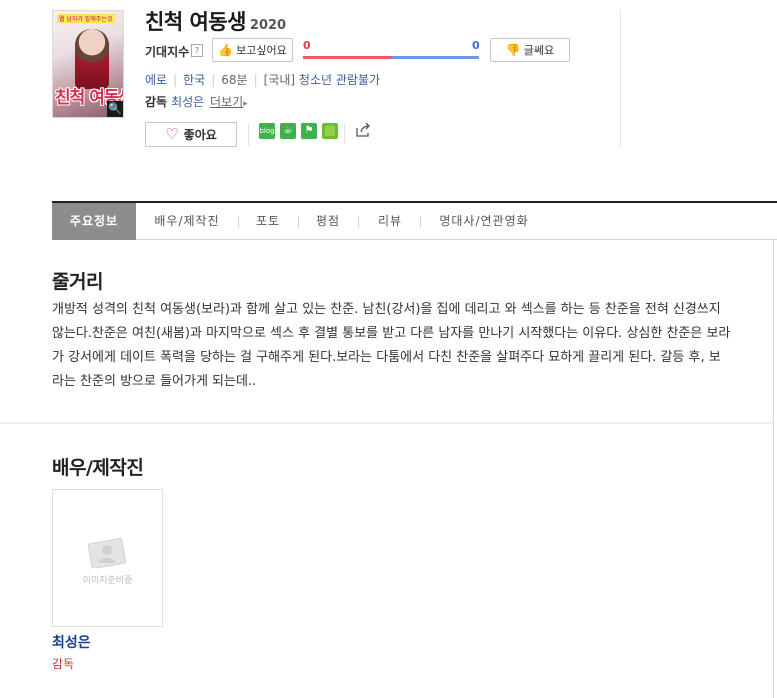 The height and width of the screenshot is (698, 777). Describe the element at coordinates (200, 135) in the screenshot. I see `like-label: 좋아요` at that location.